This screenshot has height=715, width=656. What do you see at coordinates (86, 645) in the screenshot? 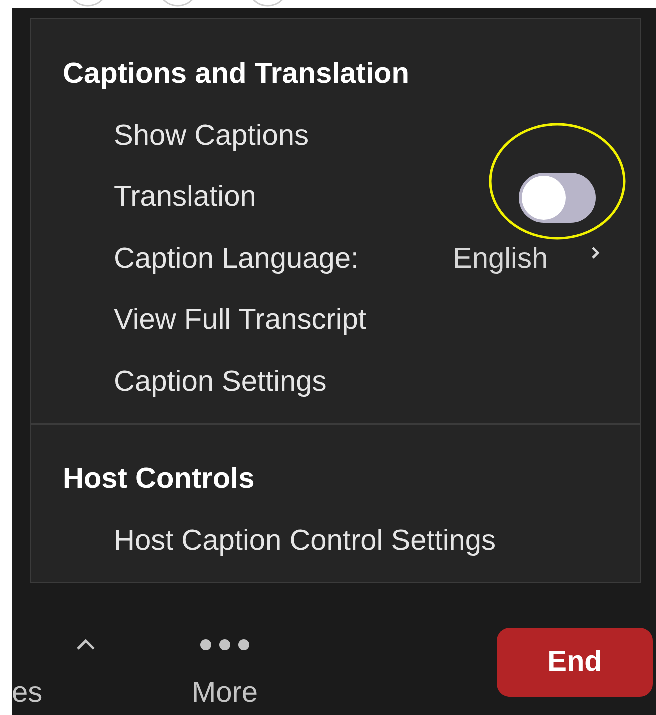
I see `caret-up-icon` at bounding box center [86, 645].